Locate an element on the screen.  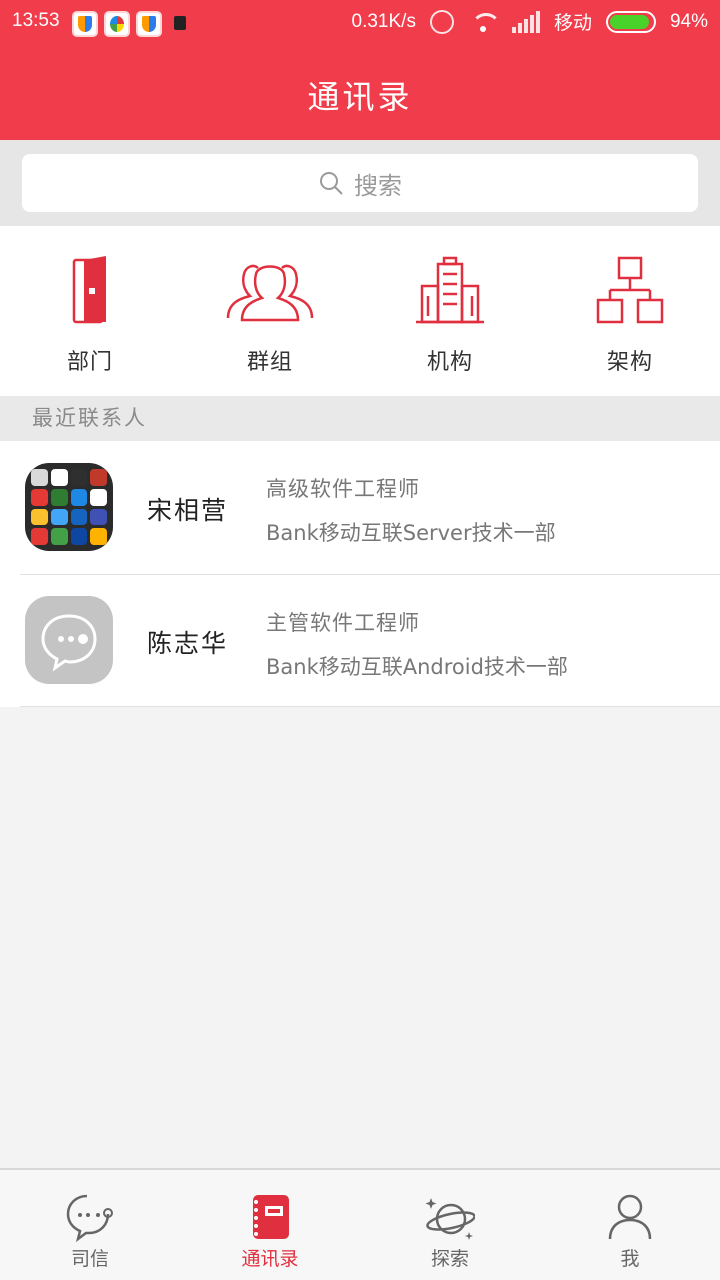
app-header: 13:53 0.31K/s 移动 94% 通讯录 is located at coordinates (360, 70).